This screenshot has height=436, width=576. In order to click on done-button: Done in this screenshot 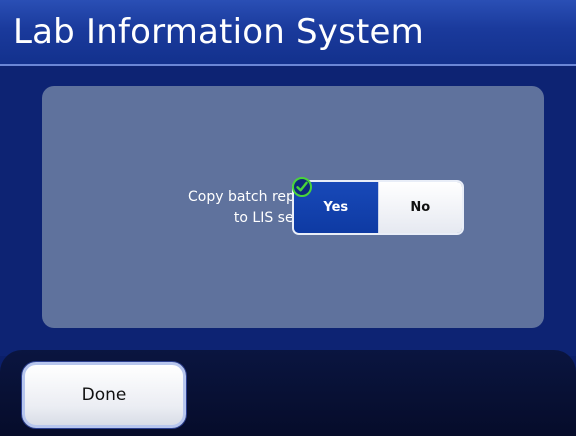, I will do `click(104, 395)`.